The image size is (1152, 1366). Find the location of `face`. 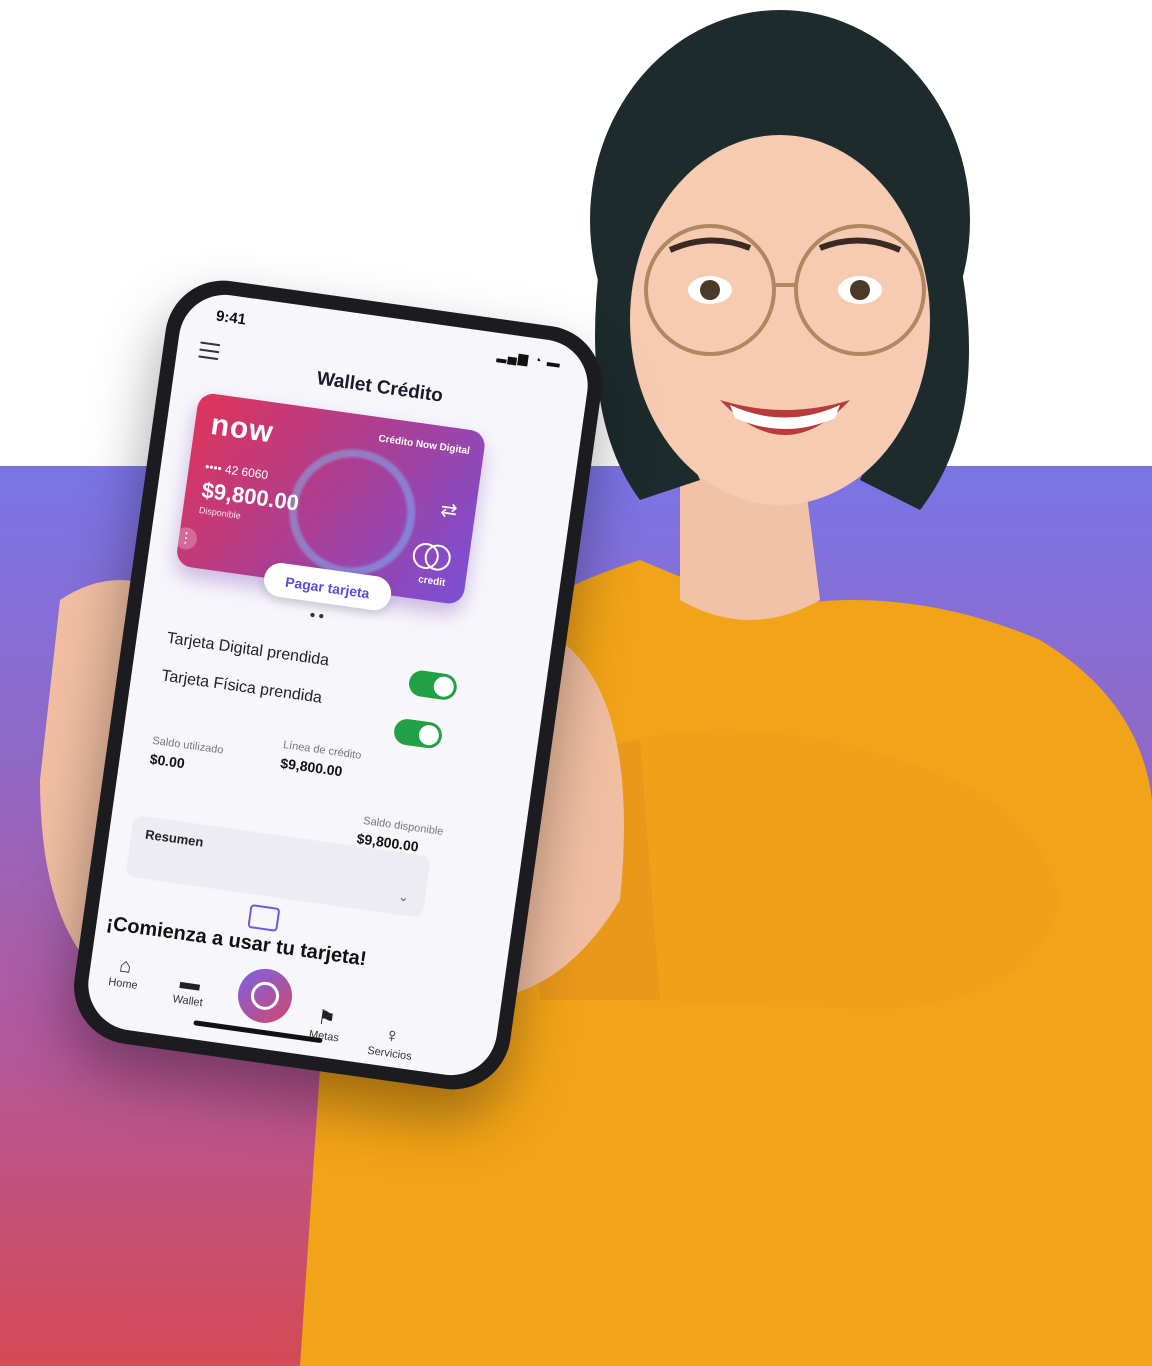

face is located at coordinates (780, 320).